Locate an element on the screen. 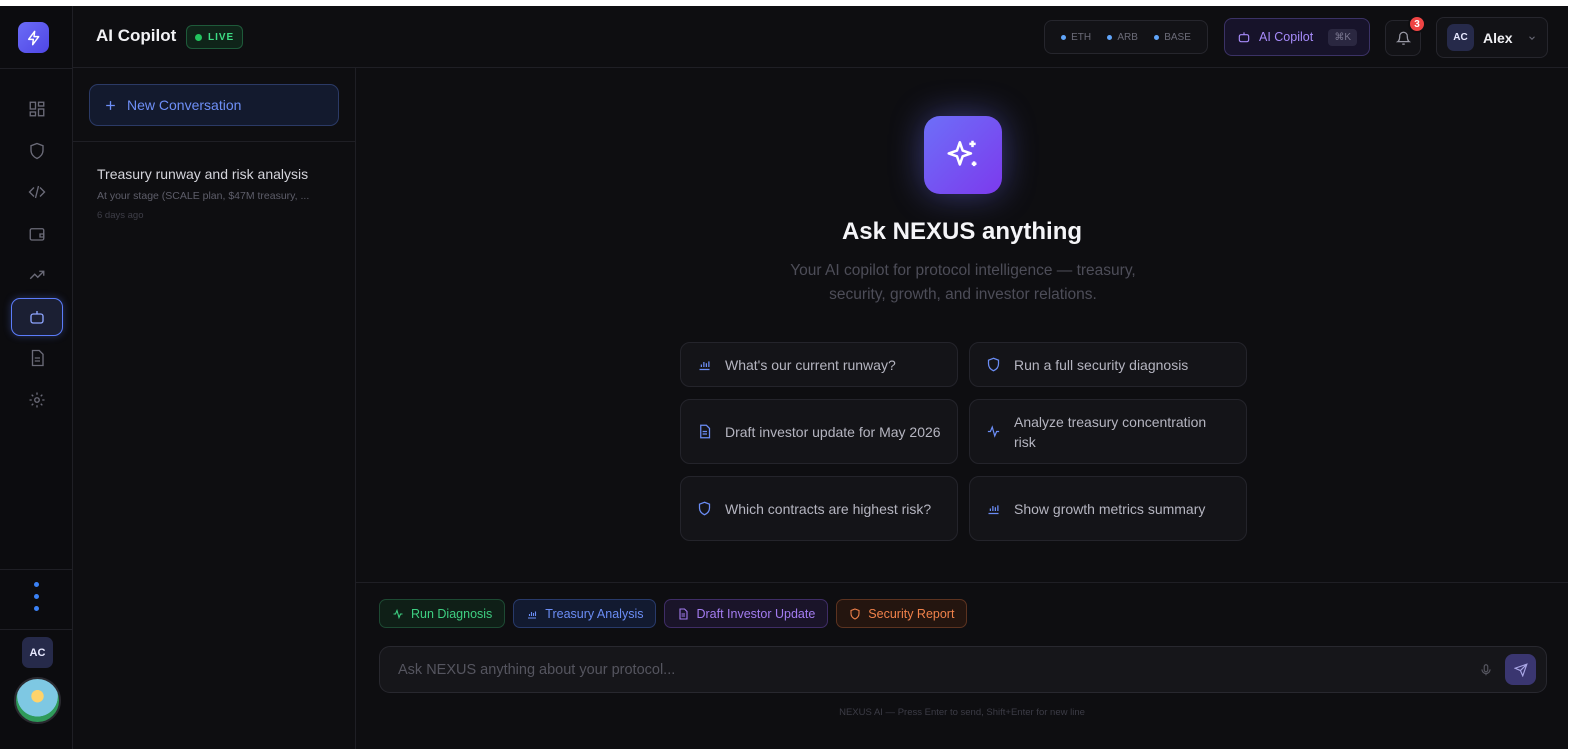 The height and width of the screenshot is (749, 1595). suggestion-label: Draft investor update for May 2026 is located at coordinates (833, 431).